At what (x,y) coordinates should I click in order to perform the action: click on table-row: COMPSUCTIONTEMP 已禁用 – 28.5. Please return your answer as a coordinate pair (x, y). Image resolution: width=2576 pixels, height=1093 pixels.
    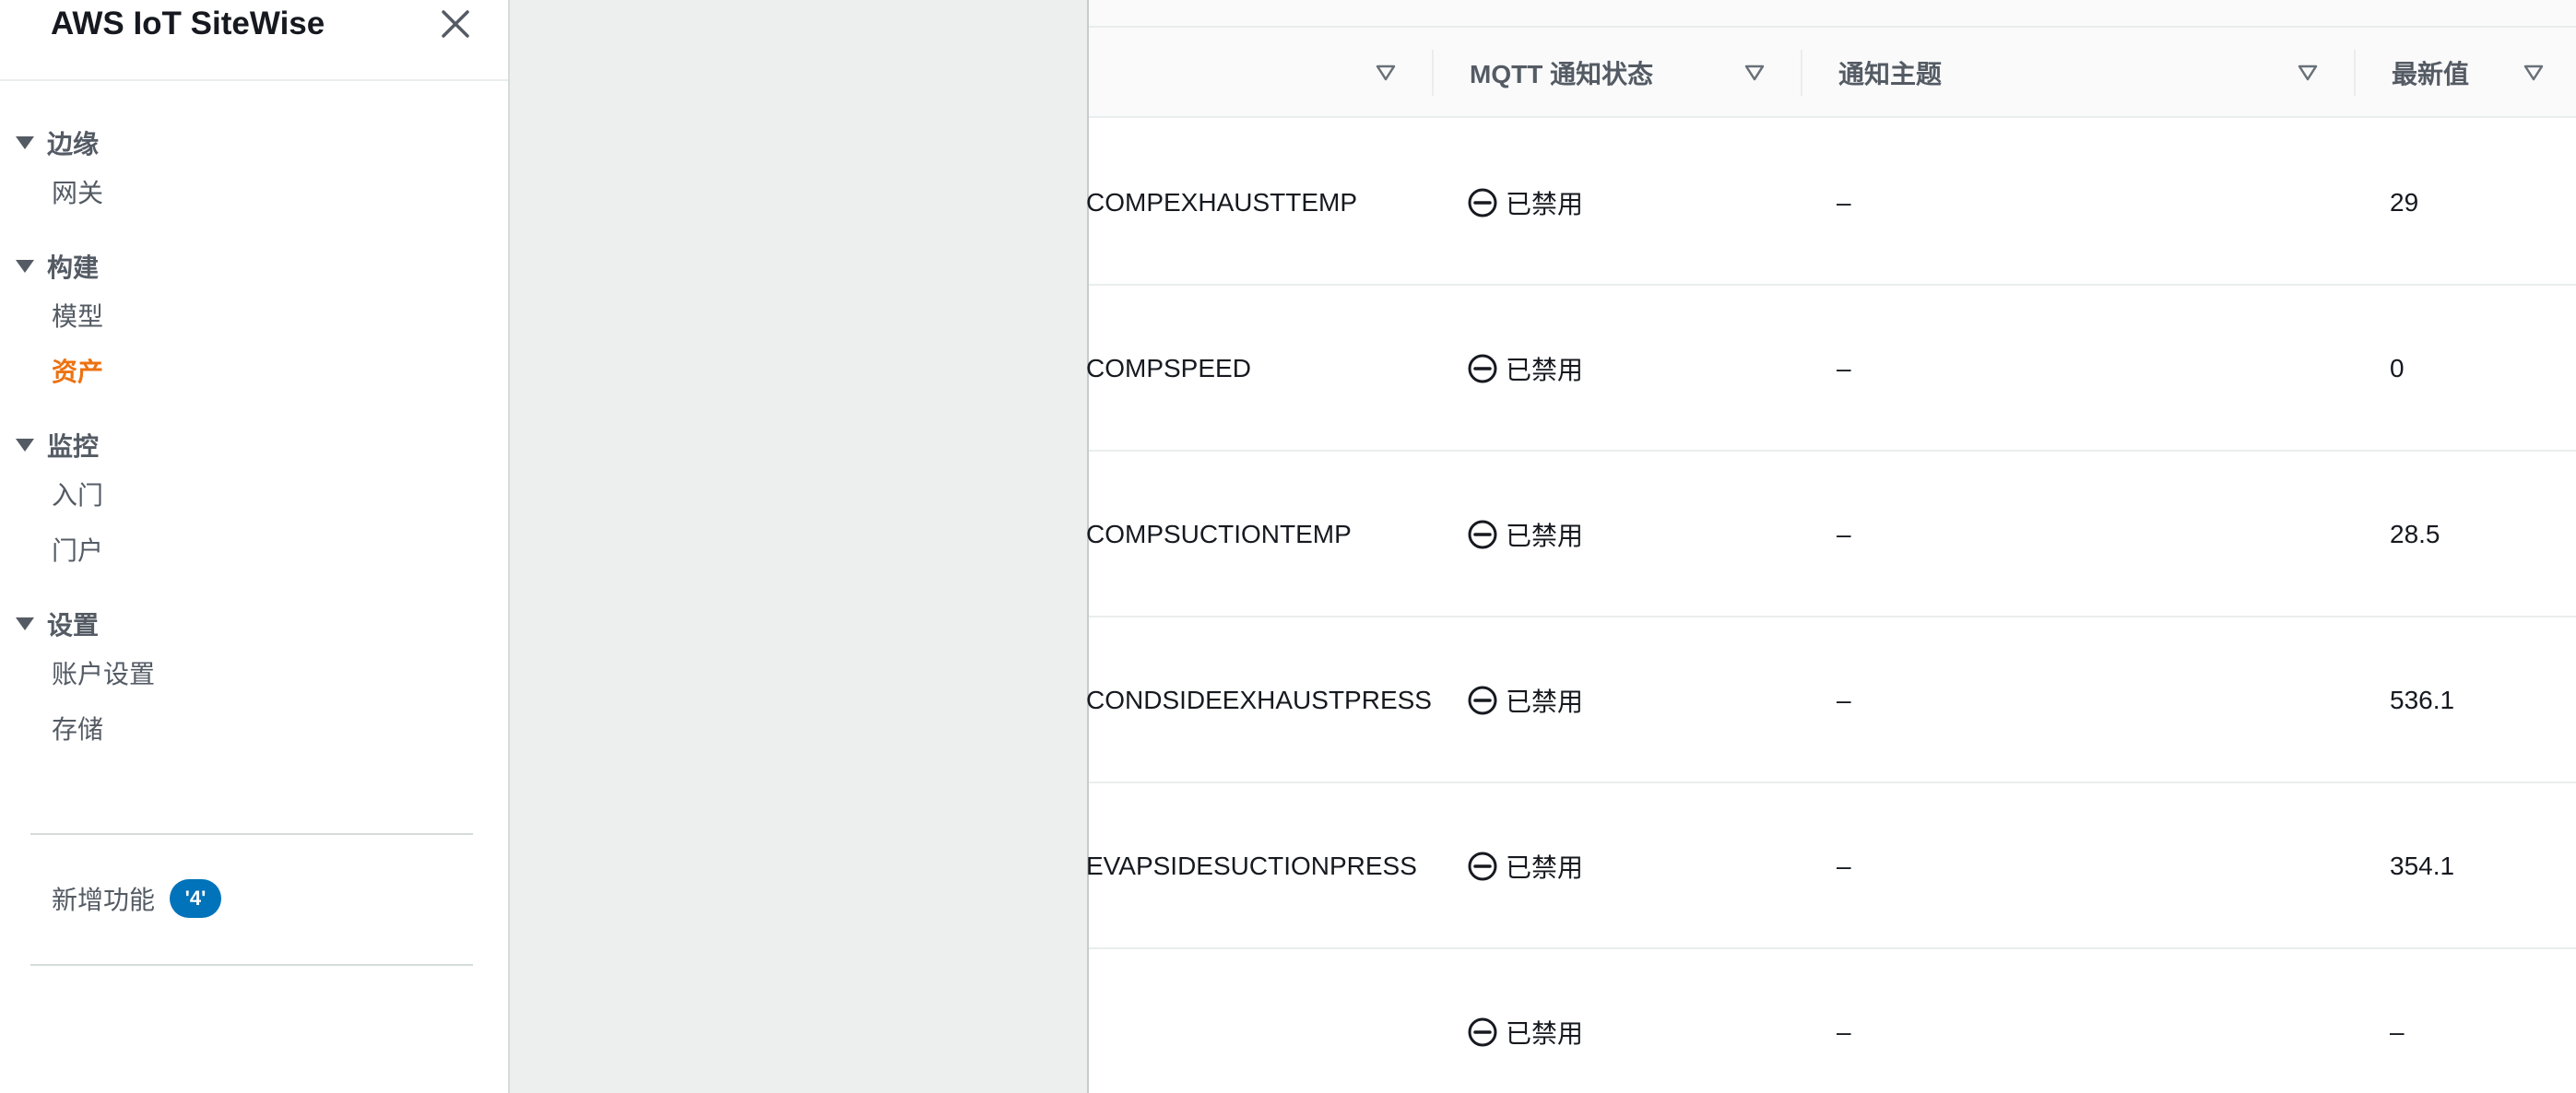
    Looking at the image, I should click on (1831, 534).